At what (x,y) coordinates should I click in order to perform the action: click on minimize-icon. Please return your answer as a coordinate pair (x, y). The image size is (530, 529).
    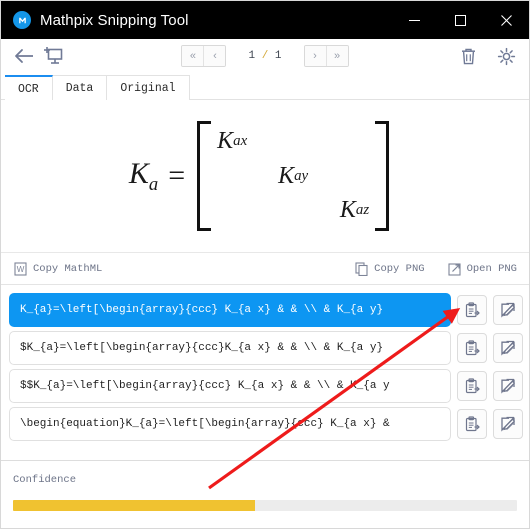
    Looking at the image, I should click on (414, 20).